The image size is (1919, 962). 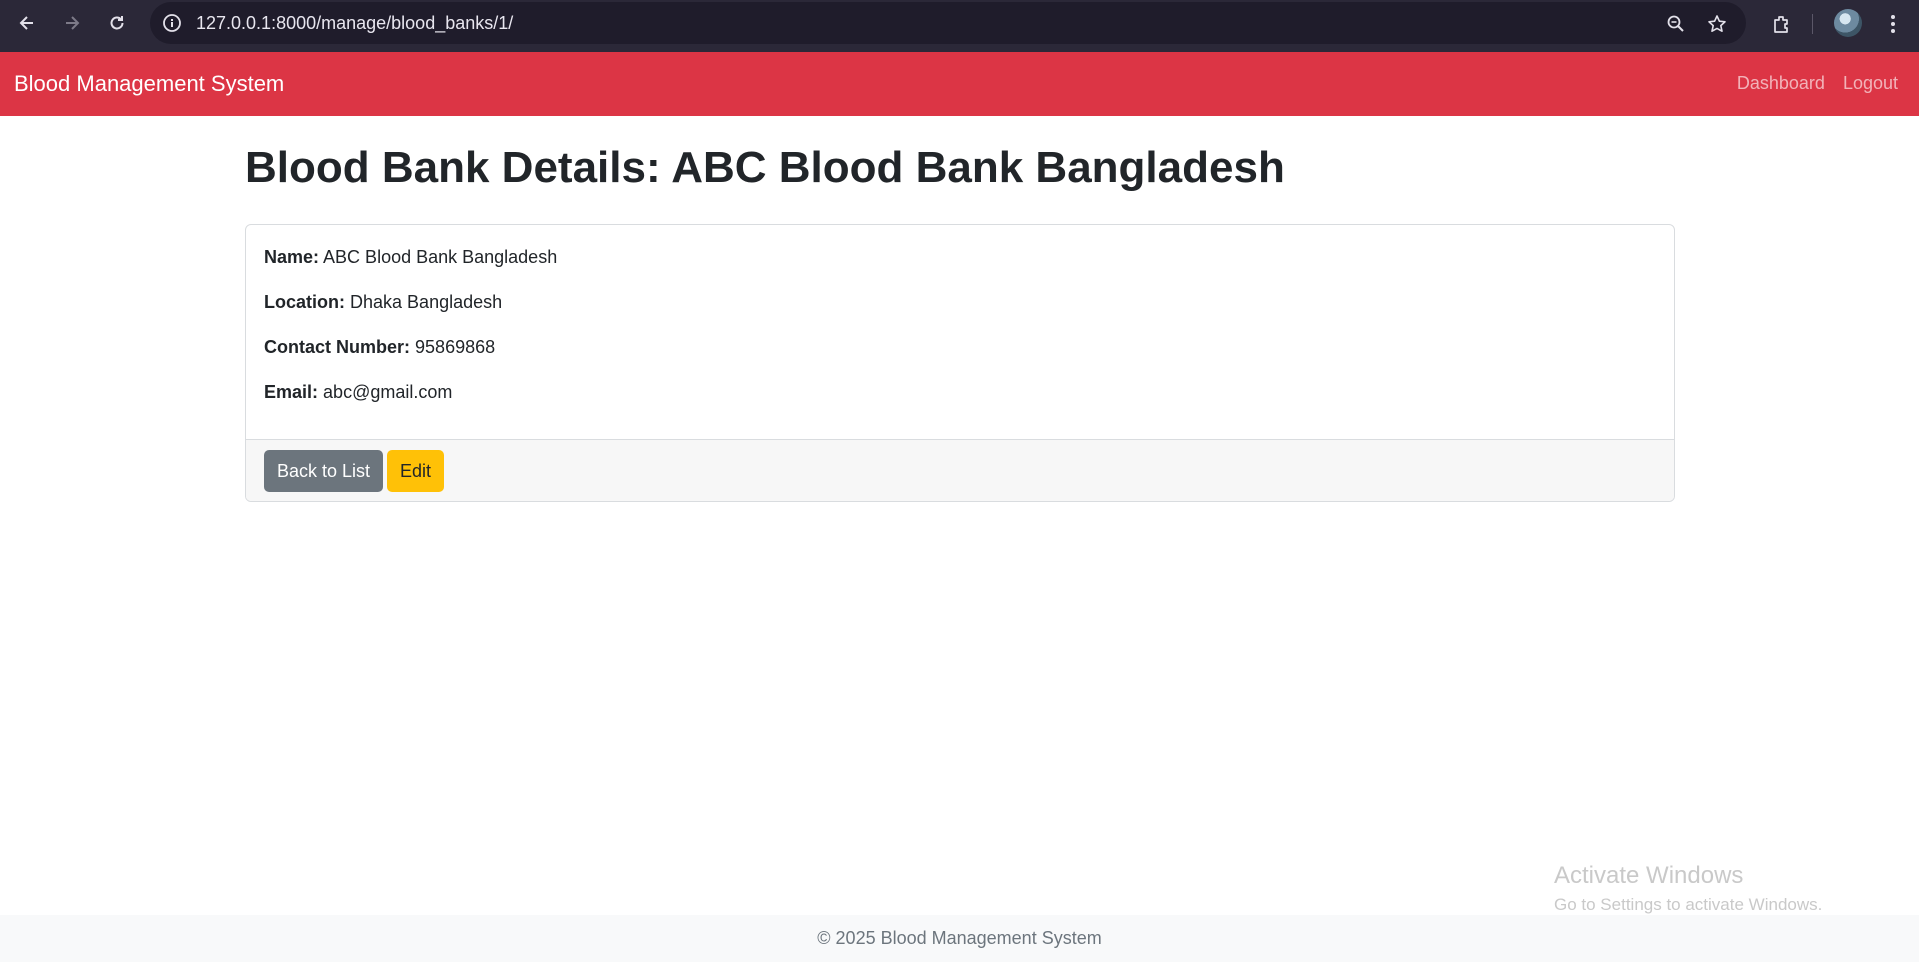 What do you see at coordinates (1848, 23) in the screenshot?
I see `profile-avatar` at bounding box center [1848, 23].